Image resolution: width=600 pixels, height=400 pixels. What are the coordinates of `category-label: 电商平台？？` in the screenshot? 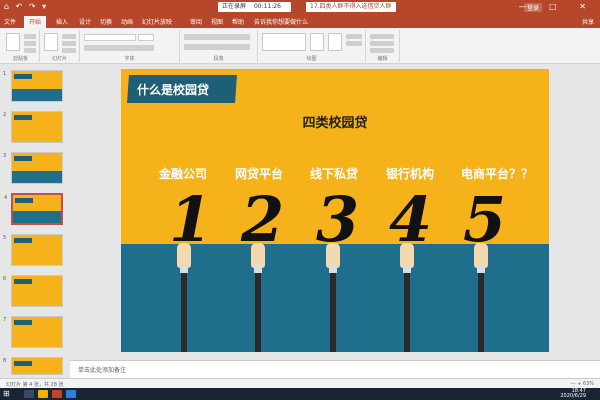 It's located at (497, 173).